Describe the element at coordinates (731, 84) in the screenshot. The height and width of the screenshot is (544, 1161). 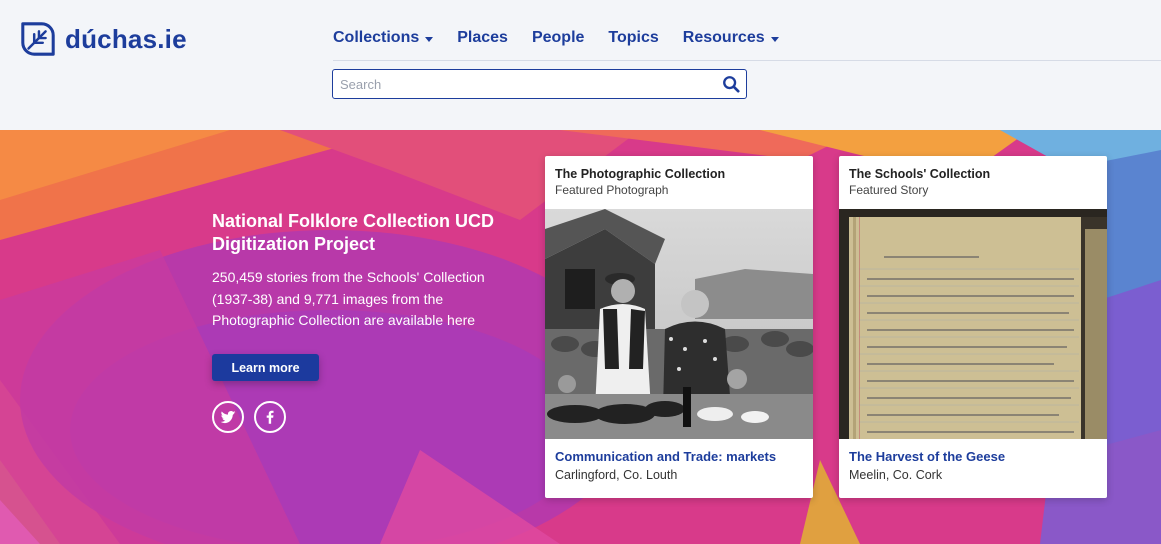
I see `search-icon` at that location.